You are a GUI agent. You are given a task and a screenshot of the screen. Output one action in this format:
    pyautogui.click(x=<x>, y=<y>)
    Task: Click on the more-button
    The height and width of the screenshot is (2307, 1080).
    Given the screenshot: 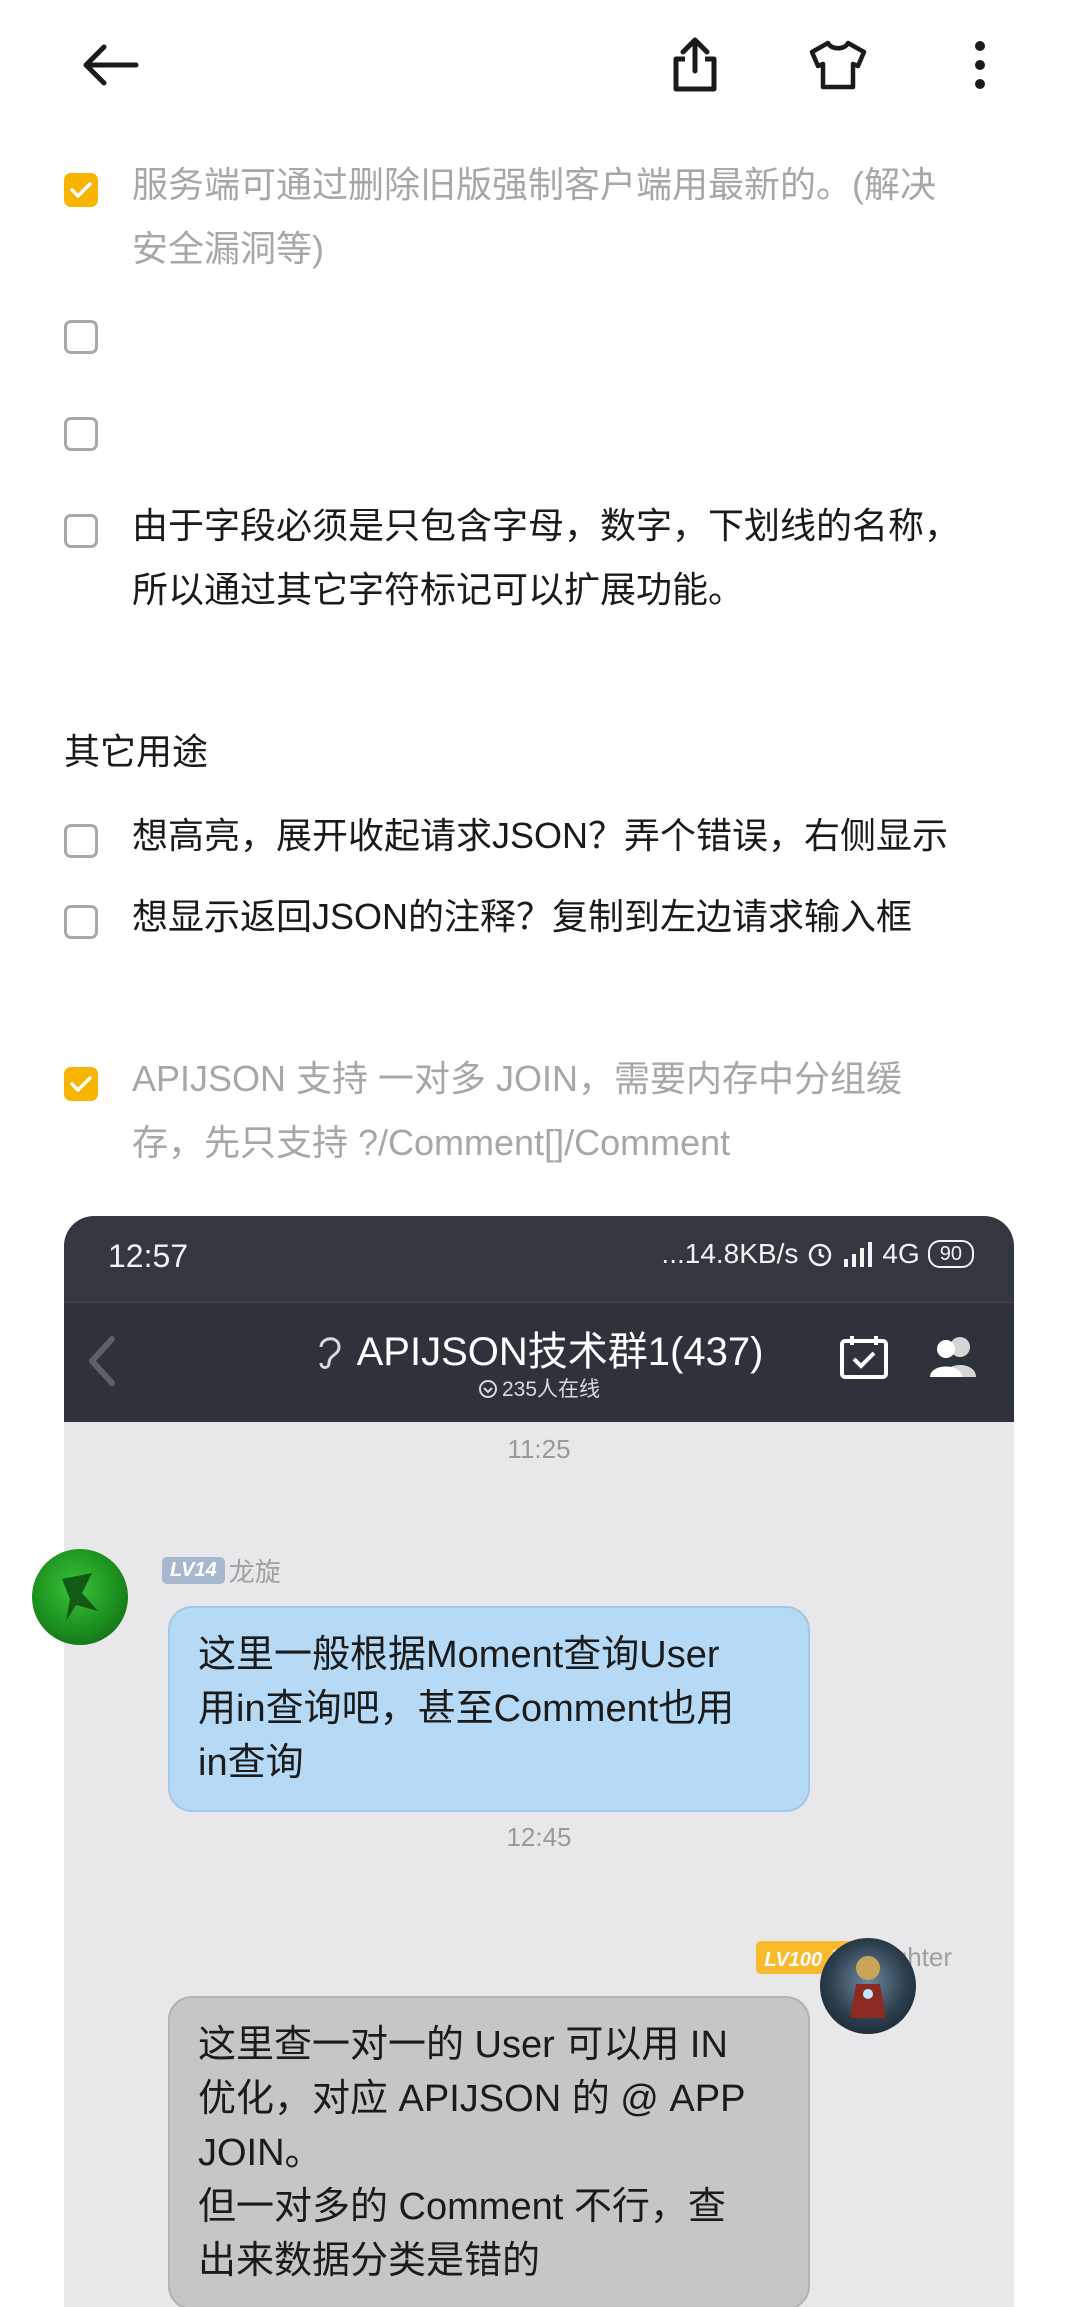 What is the action you would take?
    pyautogui.click(x=980, y=65)
    